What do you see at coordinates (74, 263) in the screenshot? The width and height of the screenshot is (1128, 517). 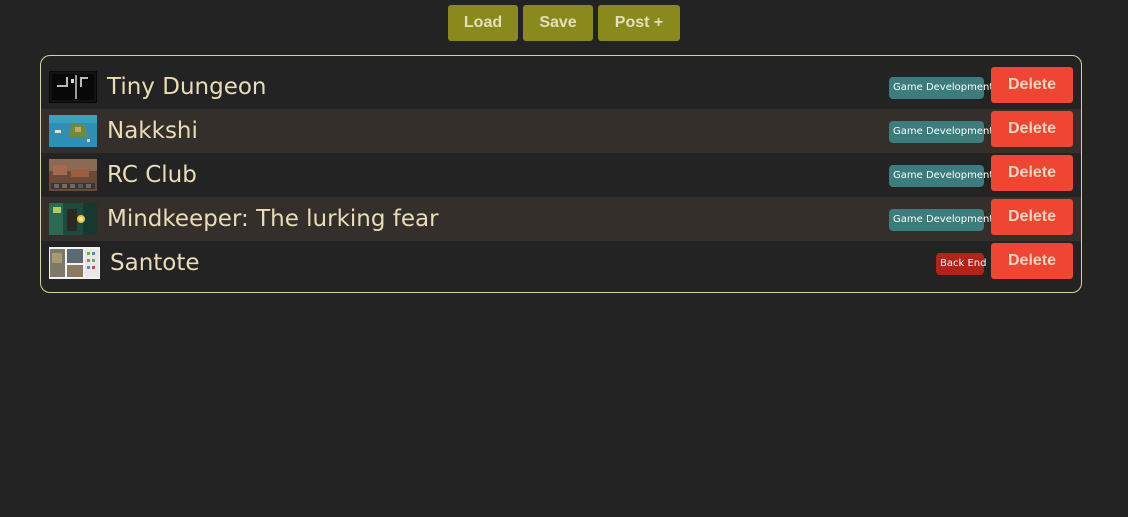 I see `collage-thumbnail` at bounding box center [74, 263].